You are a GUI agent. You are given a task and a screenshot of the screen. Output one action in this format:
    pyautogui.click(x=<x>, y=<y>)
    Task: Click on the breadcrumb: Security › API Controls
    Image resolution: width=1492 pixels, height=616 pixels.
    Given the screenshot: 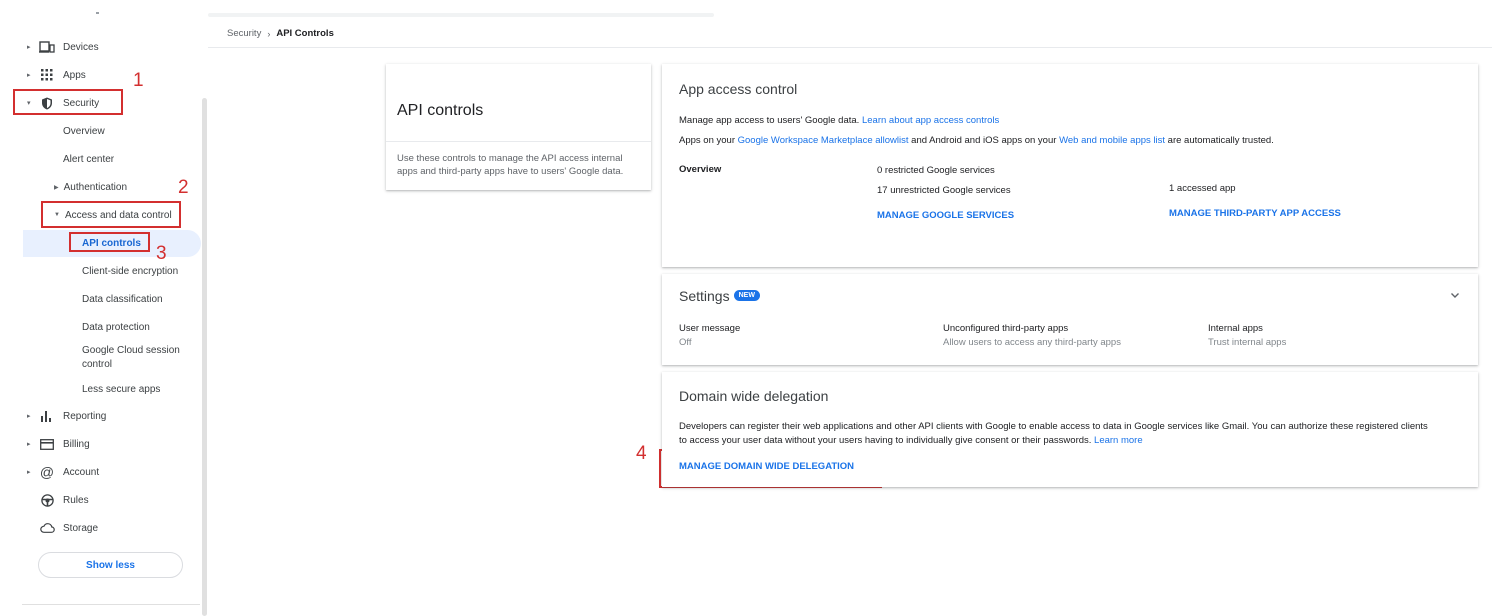 What is the action you would take?
    pyautogui.click(x=280, y=33)
    